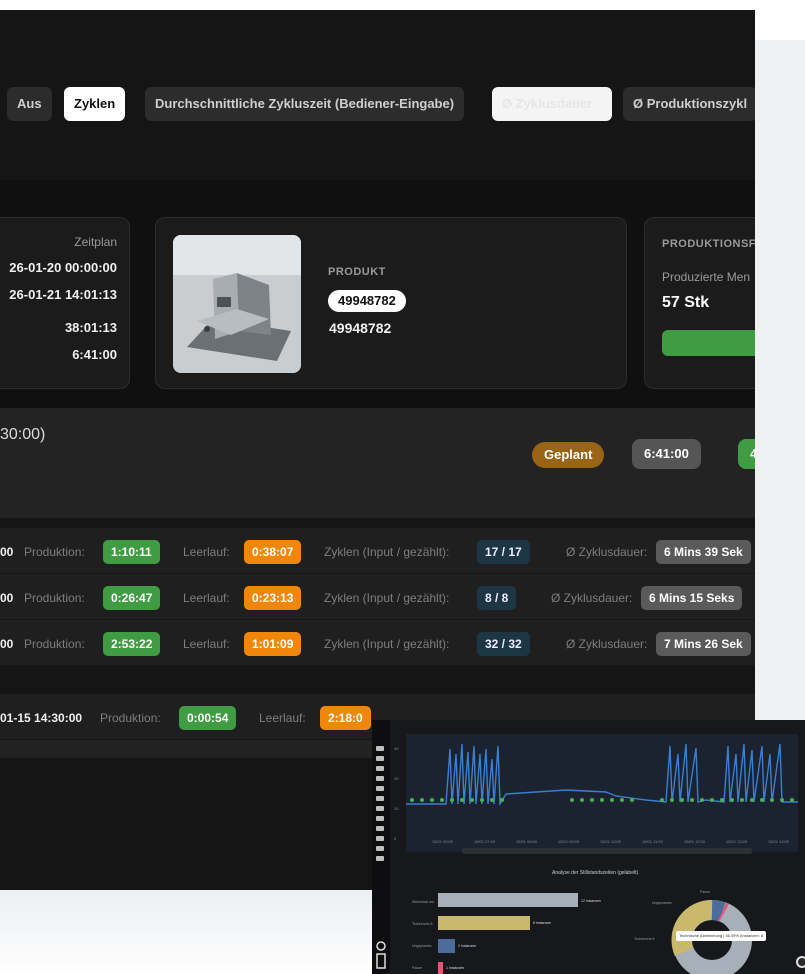 The height and width of the screenshot is (974, 805). Describe the element at coordinates (443, 841) in the screenshot. I see `x-tick: 15/01 06:00` at that location.